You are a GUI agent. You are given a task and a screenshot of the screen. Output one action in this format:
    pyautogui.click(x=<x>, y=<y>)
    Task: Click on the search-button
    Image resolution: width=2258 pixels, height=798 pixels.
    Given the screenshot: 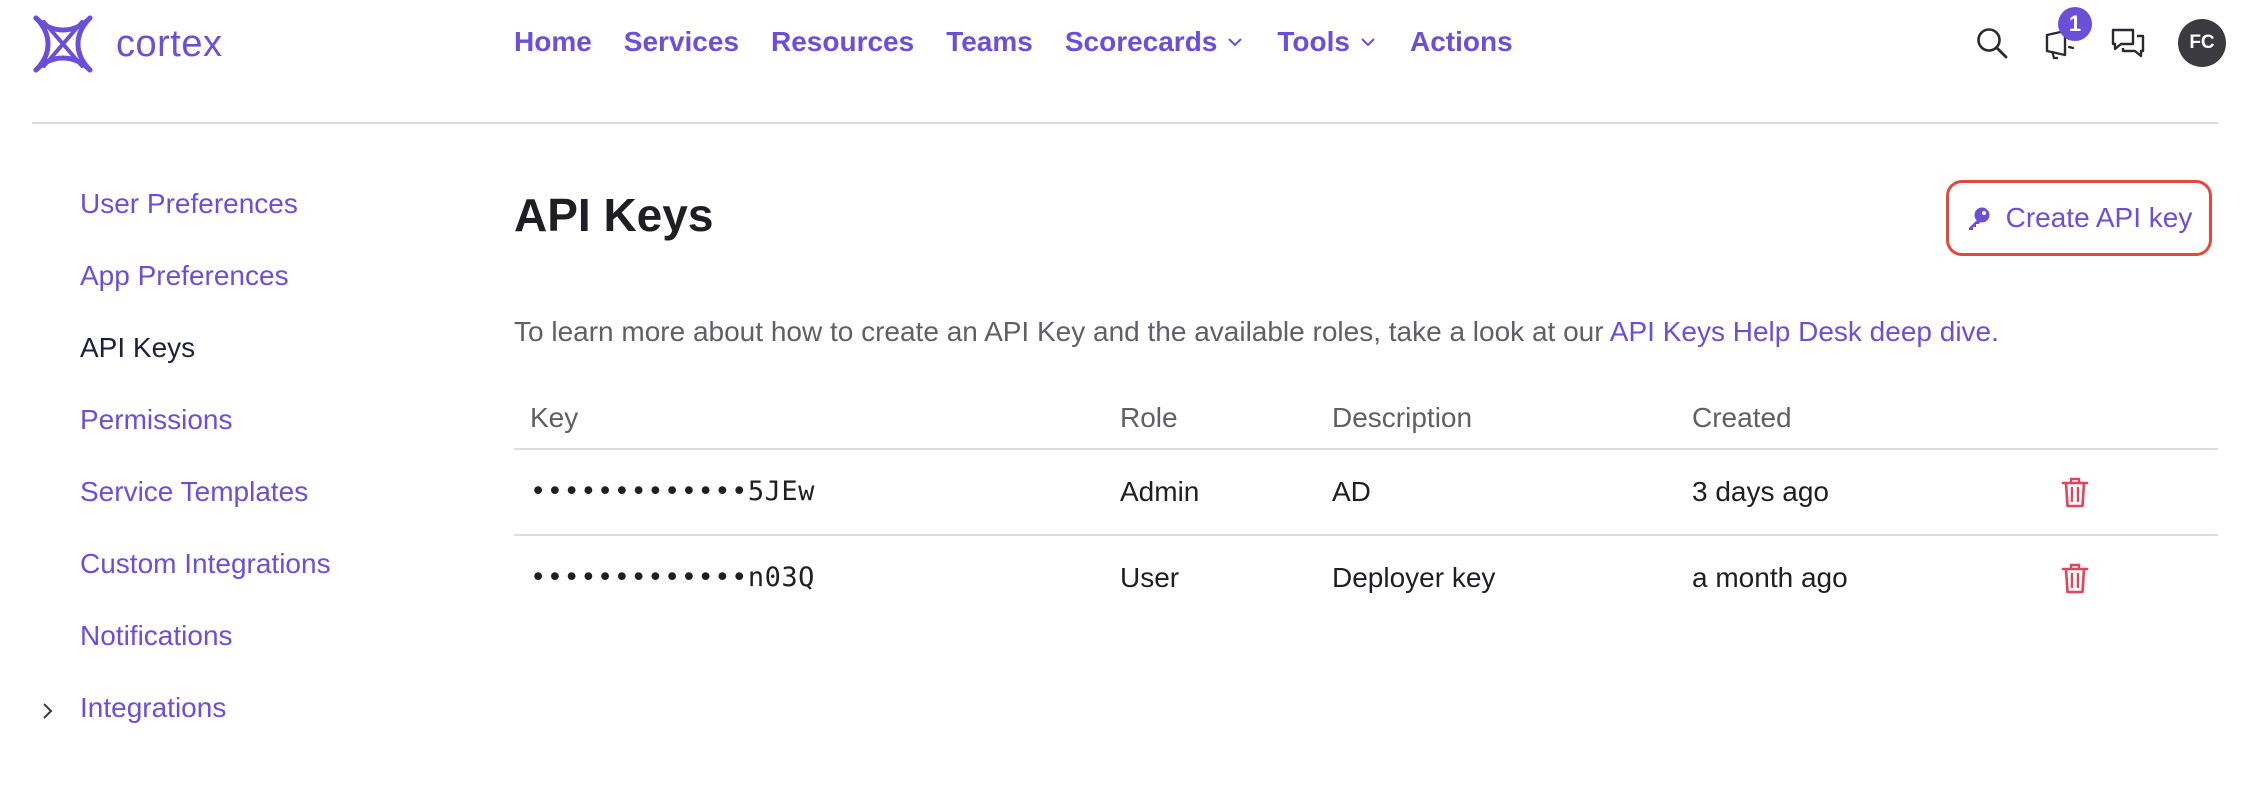 What is the action you would take?
    pyautogui.click(x=1992, y=43)
    